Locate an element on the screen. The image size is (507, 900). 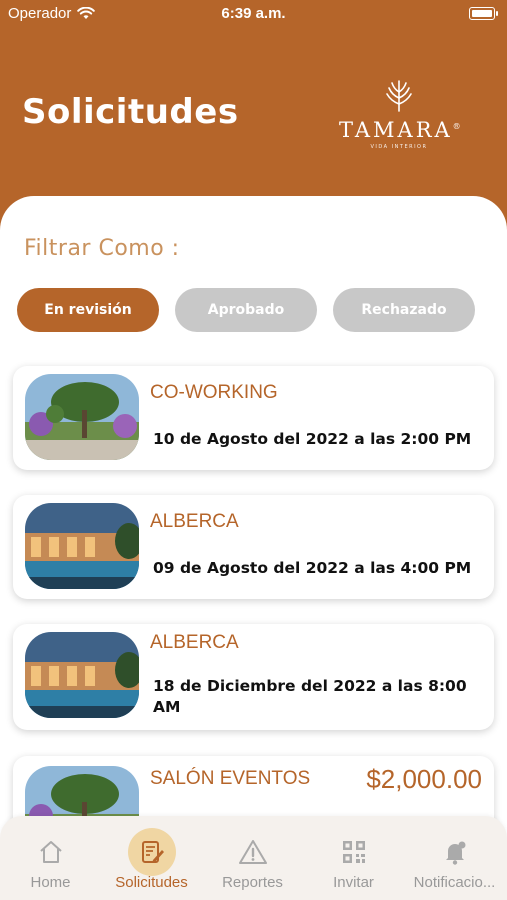
filter-chip-aprobado: Aprobado is located at coordinates (246, 310).